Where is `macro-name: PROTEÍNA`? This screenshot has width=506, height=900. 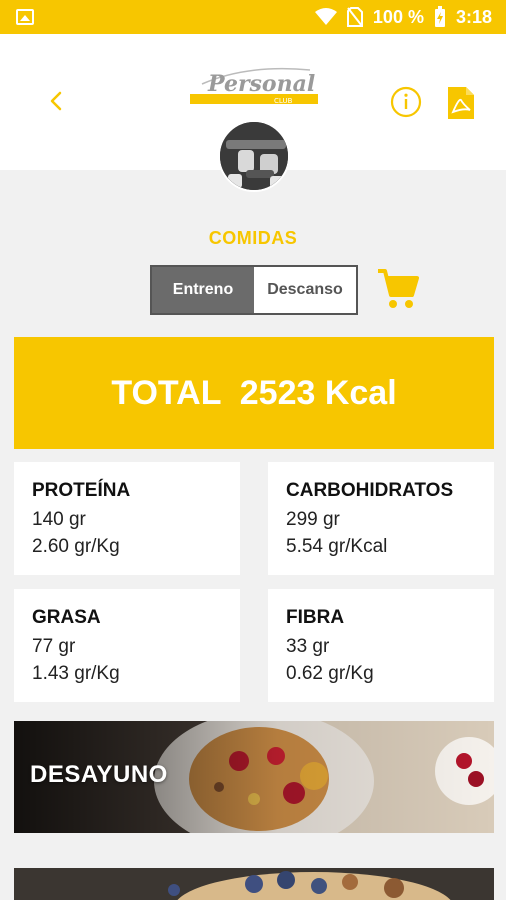 macro-name: PROTEÍNA is located at coordinates (81, 490).